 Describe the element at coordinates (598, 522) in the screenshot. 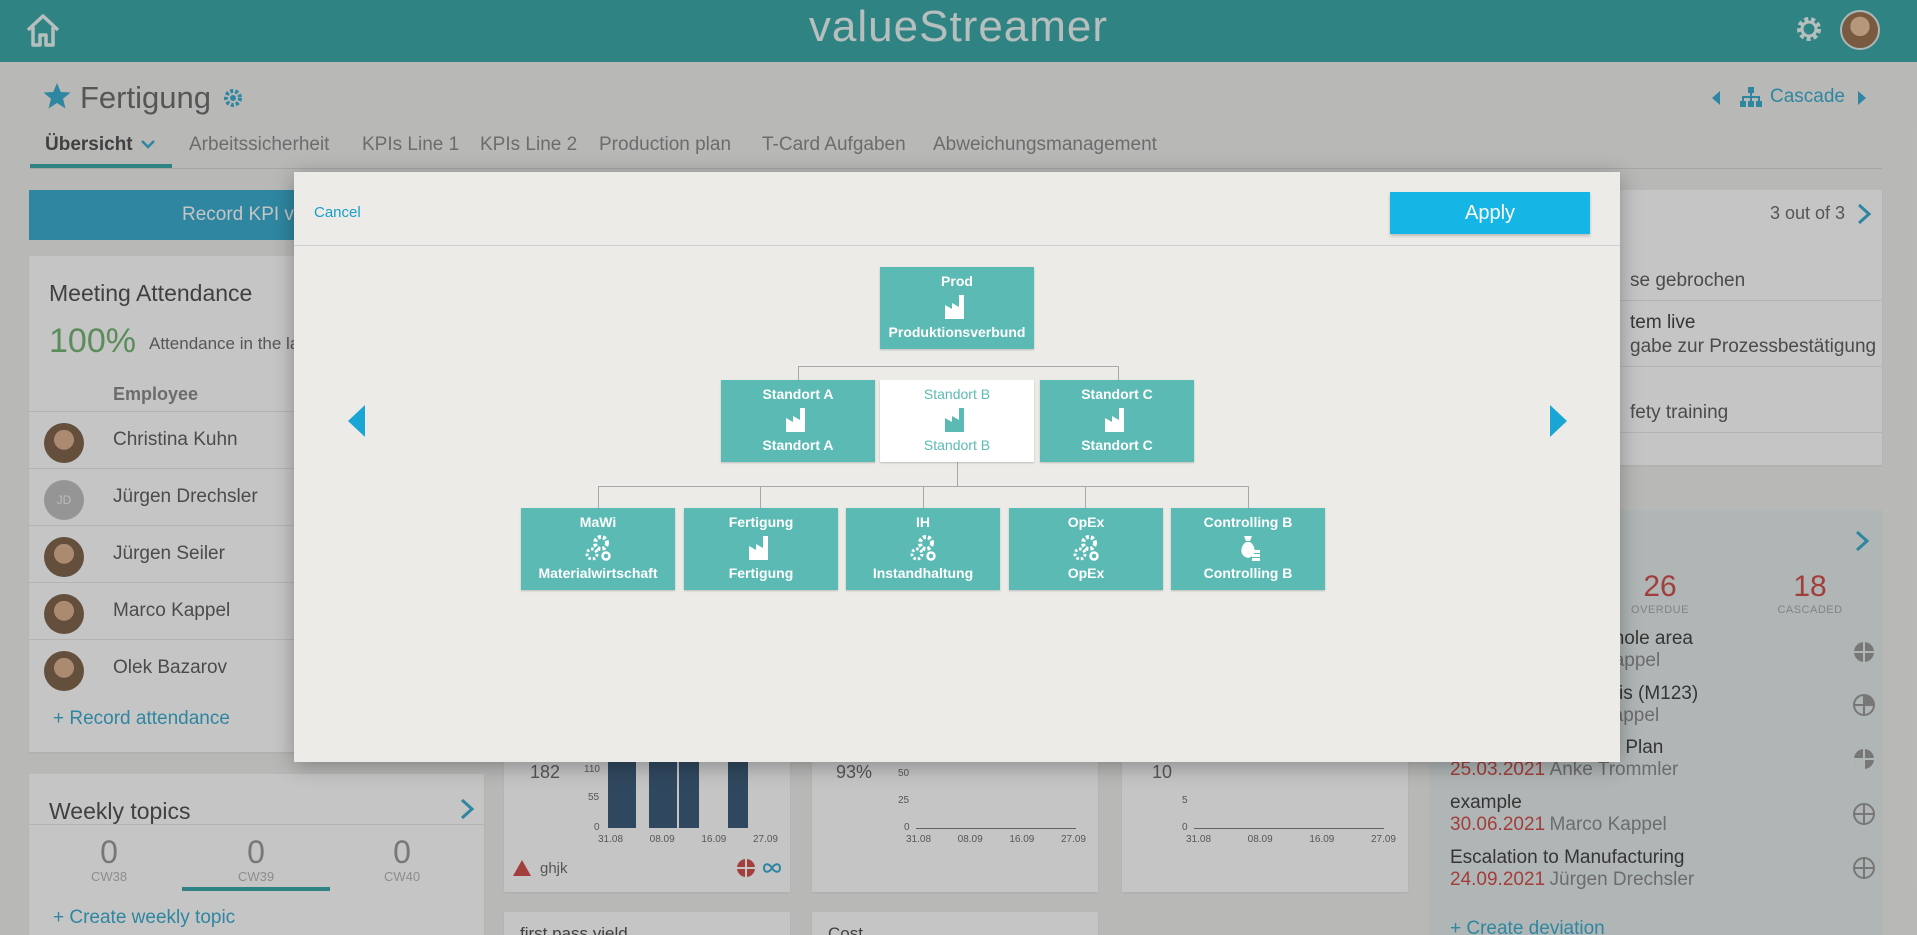

I see `node-code: MaWi` at that location.